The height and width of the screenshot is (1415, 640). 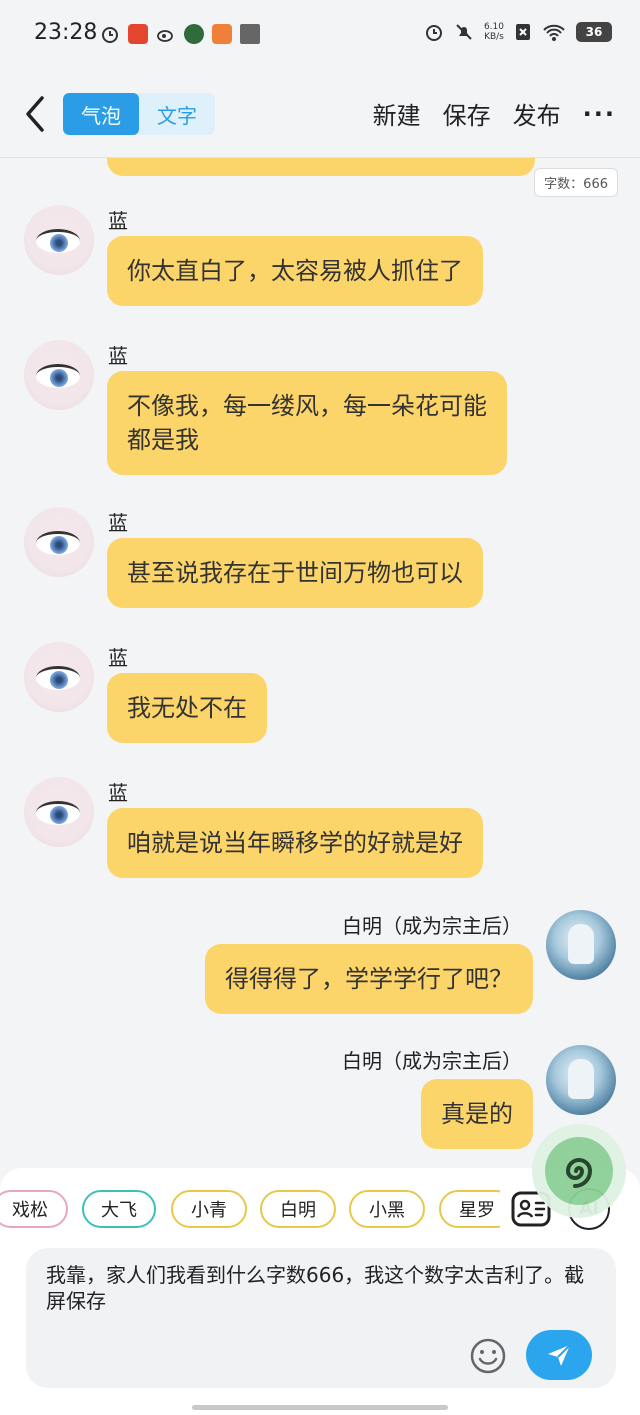 What do you see at coordinates (250, 1210) in the screenshot?
I see `character-chip-row: 戏松 大飞 小青 白明 小黑 星罗` at bounding box center [250, 1210].